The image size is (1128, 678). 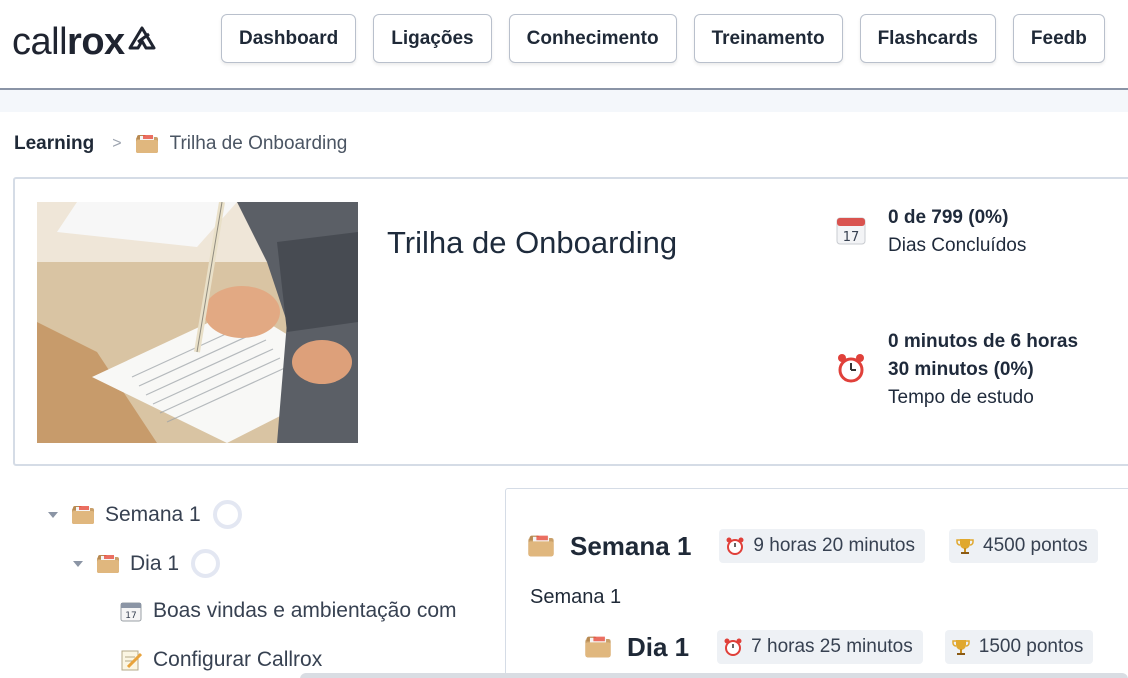 I want to click on week-title: Semana 1, so click(x=631, y=545).